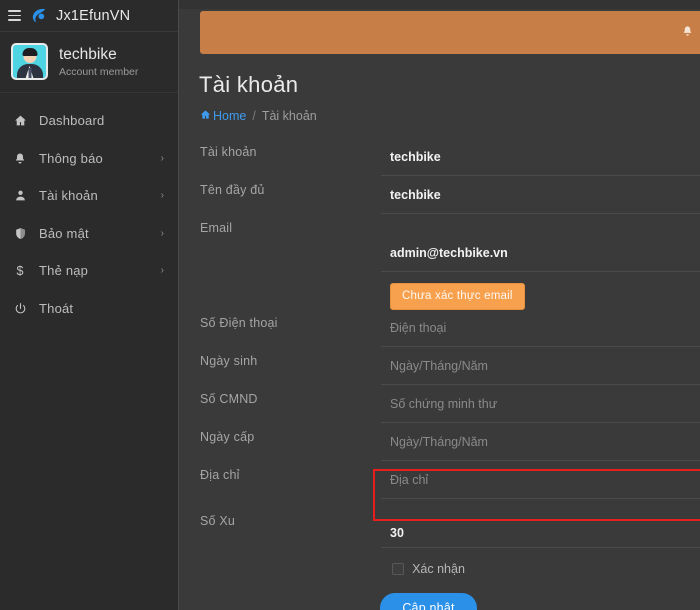 This screenshot has height=610, width=700. Describe the element at coordinates (216, 228) in the screenshot. I see `field-label: Email` at that location.